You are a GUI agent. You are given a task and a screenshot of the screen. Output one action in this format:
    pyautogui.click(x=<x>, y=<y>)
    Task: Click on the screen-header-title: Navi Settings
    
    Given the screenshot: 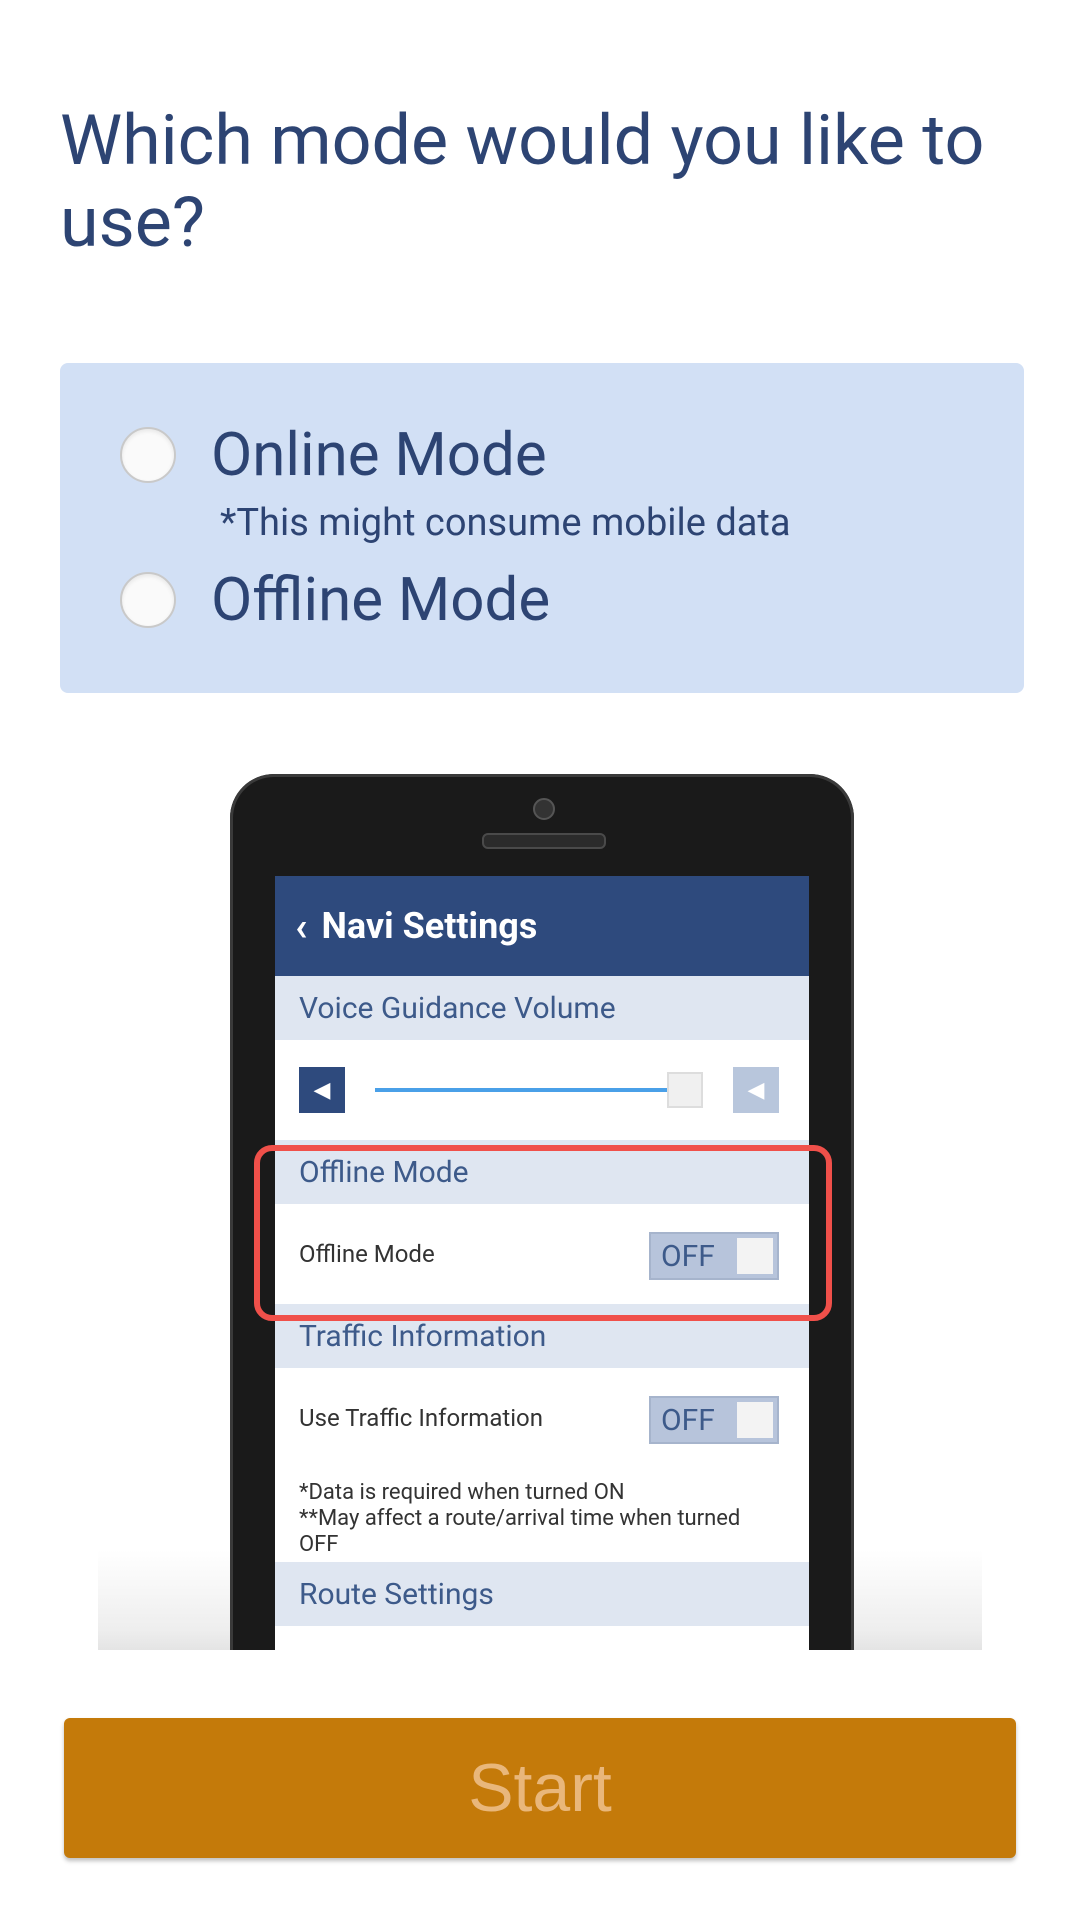 What is the action you would take?
    pyautogui.click(x=429, y=926)
    